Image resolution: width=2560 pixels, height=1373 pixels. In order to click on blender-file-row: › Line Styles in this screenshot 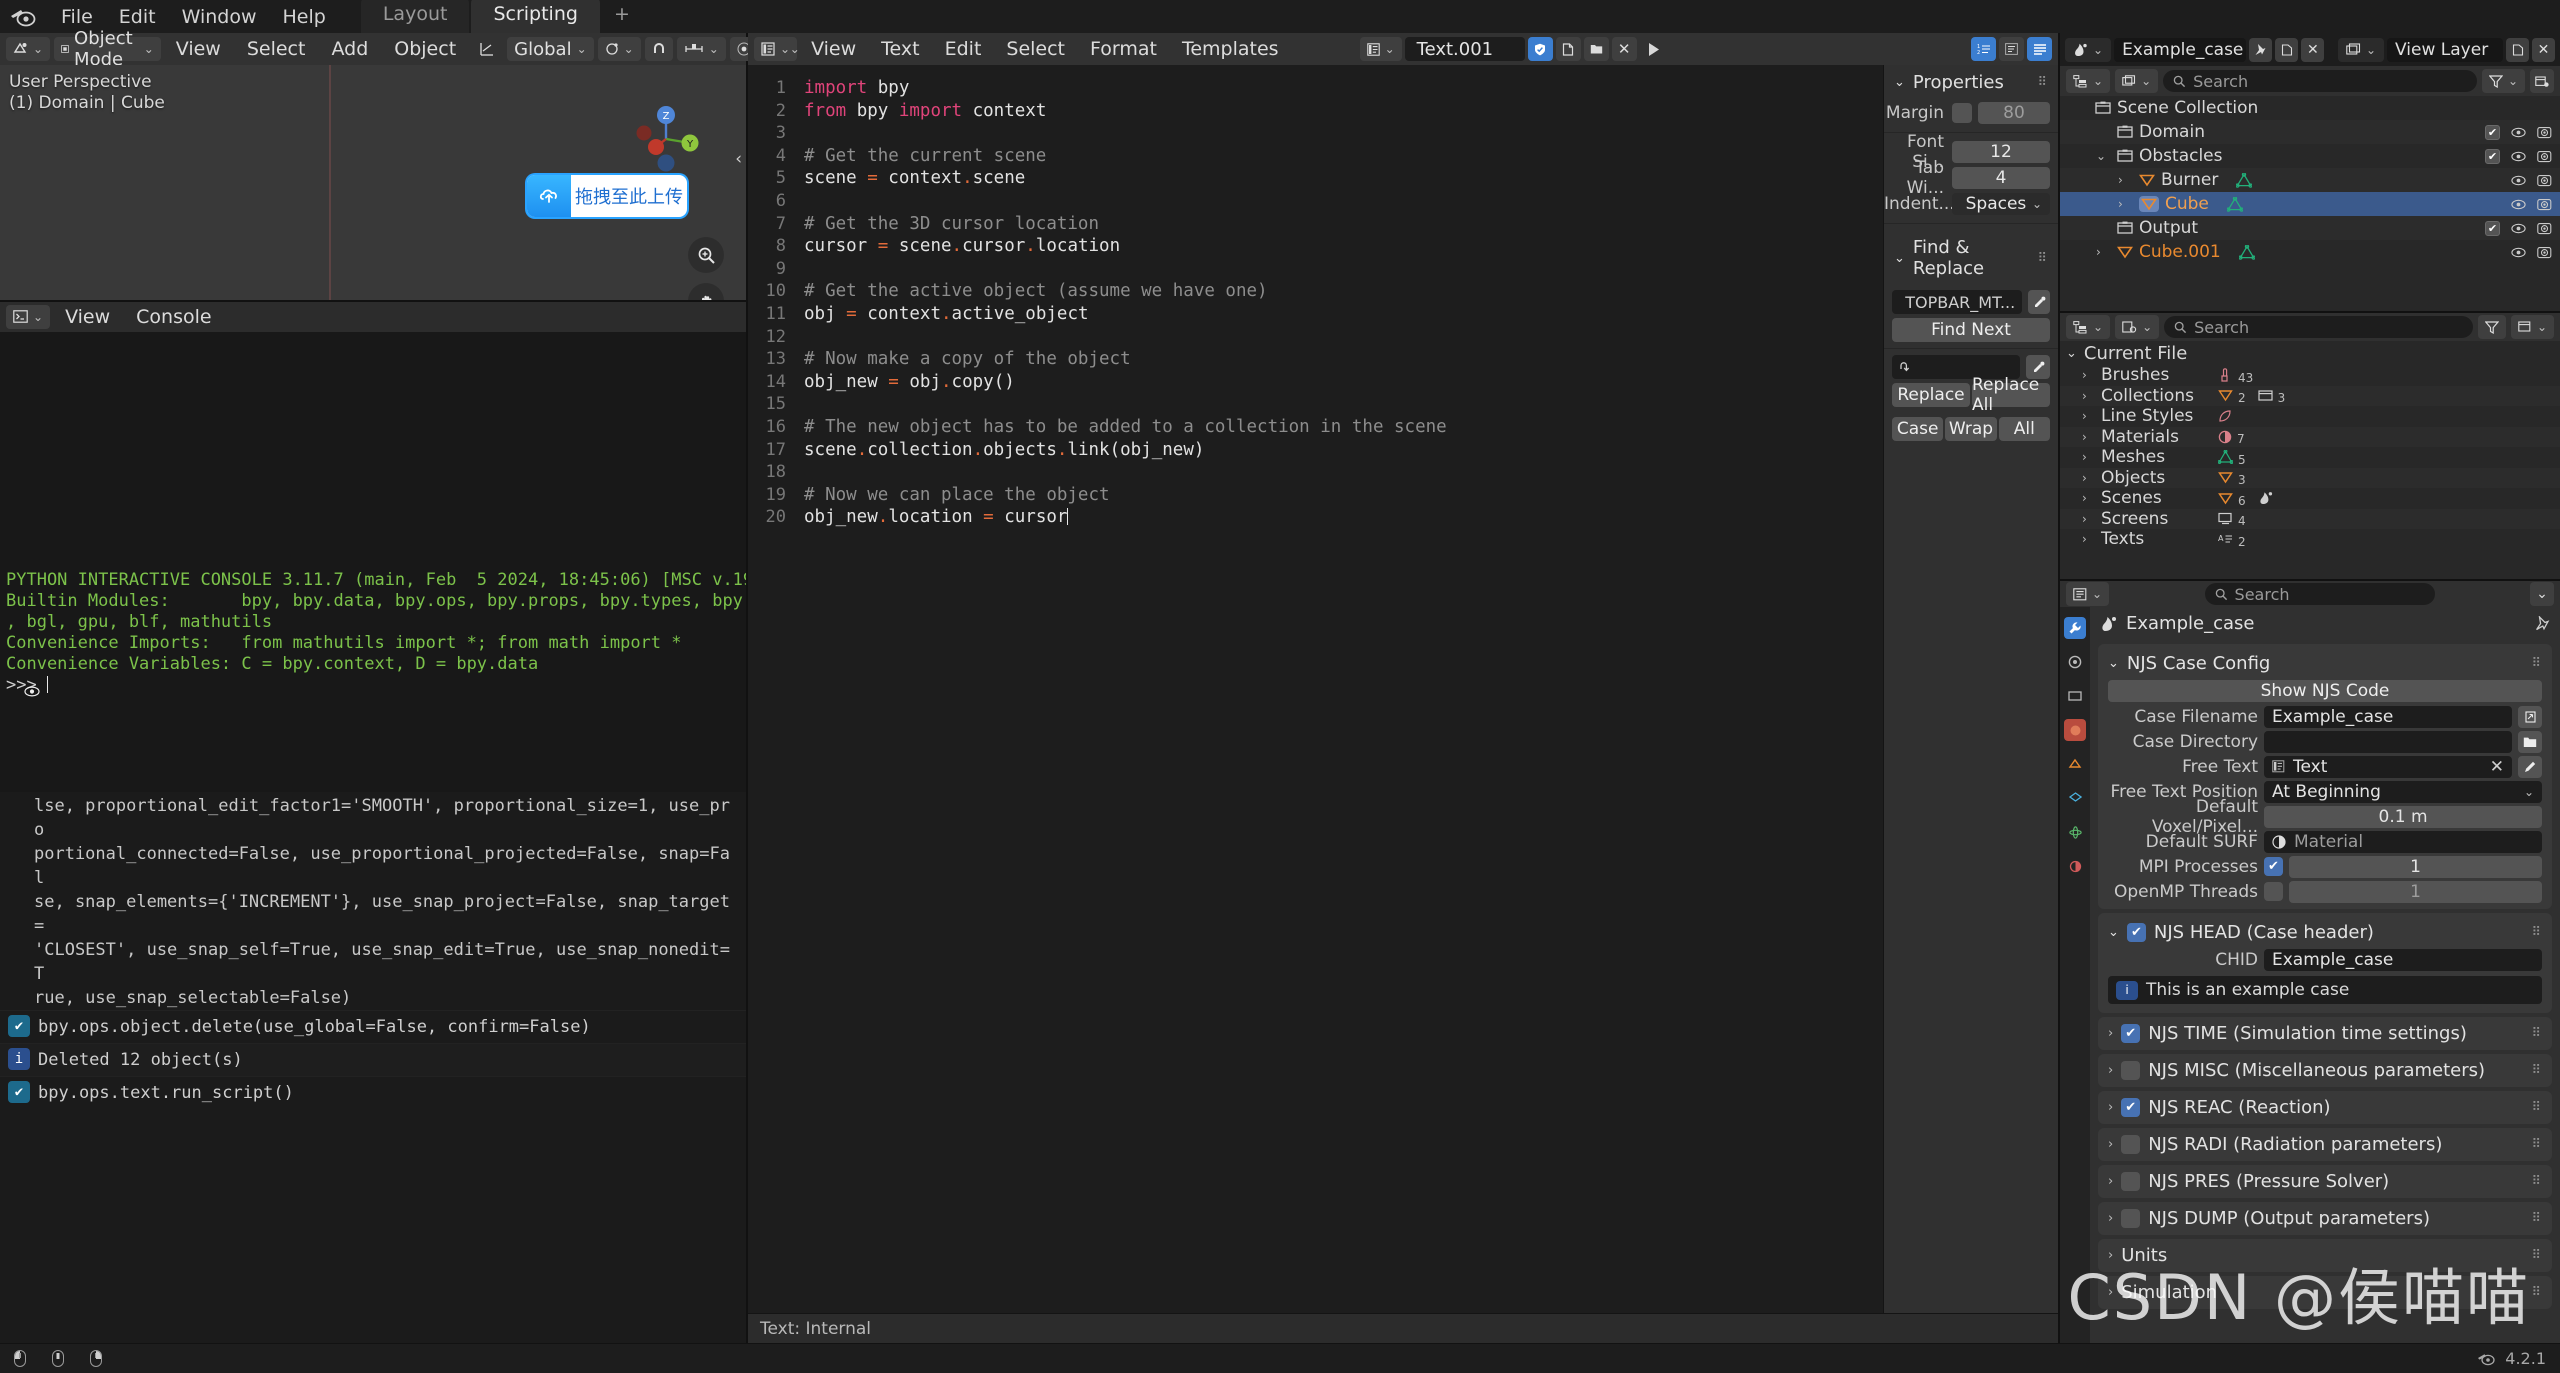, I will do `click(2310, 416)`.